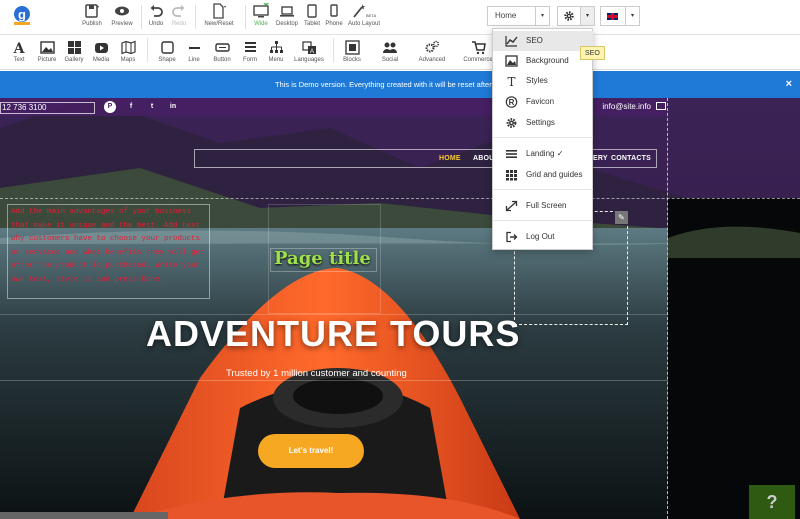  I want to click on layout-guide, so click(334, 380).